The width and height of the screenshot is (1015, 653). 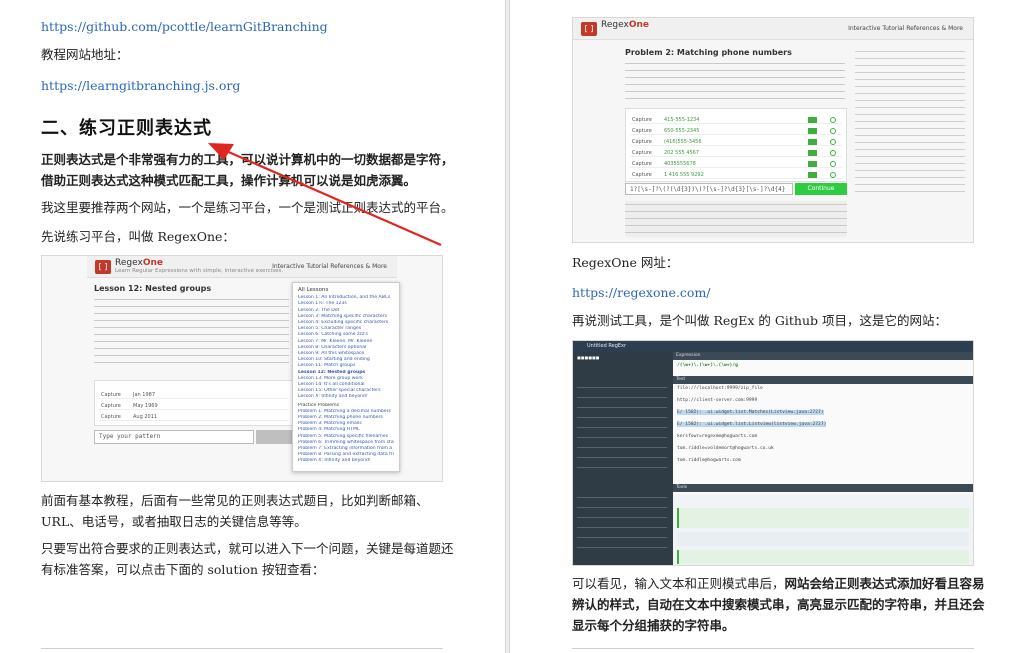 I want to click on text-line: tom.riddle@hogwarts.com, so click(x=709, y=460).